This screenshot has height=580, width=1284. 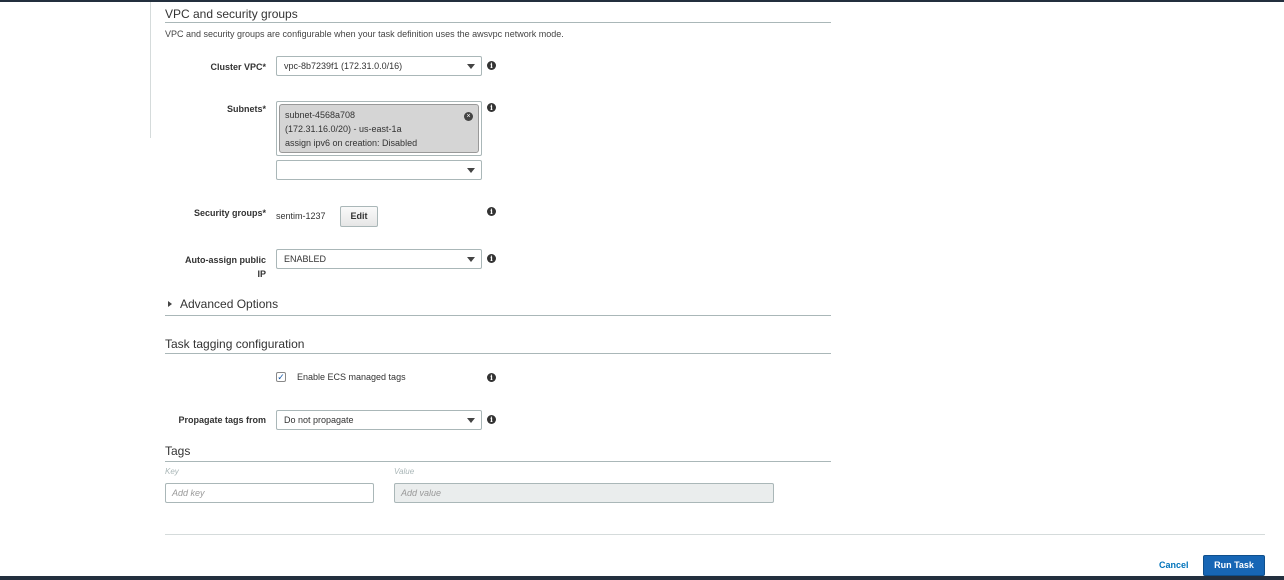 I want to click on propagate-tags-label: Propagate tags from, so click(x=222, y=420).